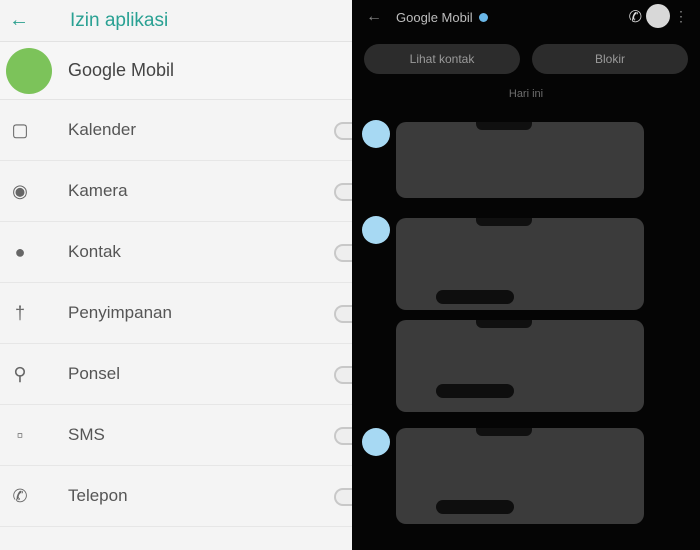  What do you see at coordinates (176, 313) in the screenshot?
I see `permission-row-storage: † Penyimpanan` at bounding box center [176, 313].